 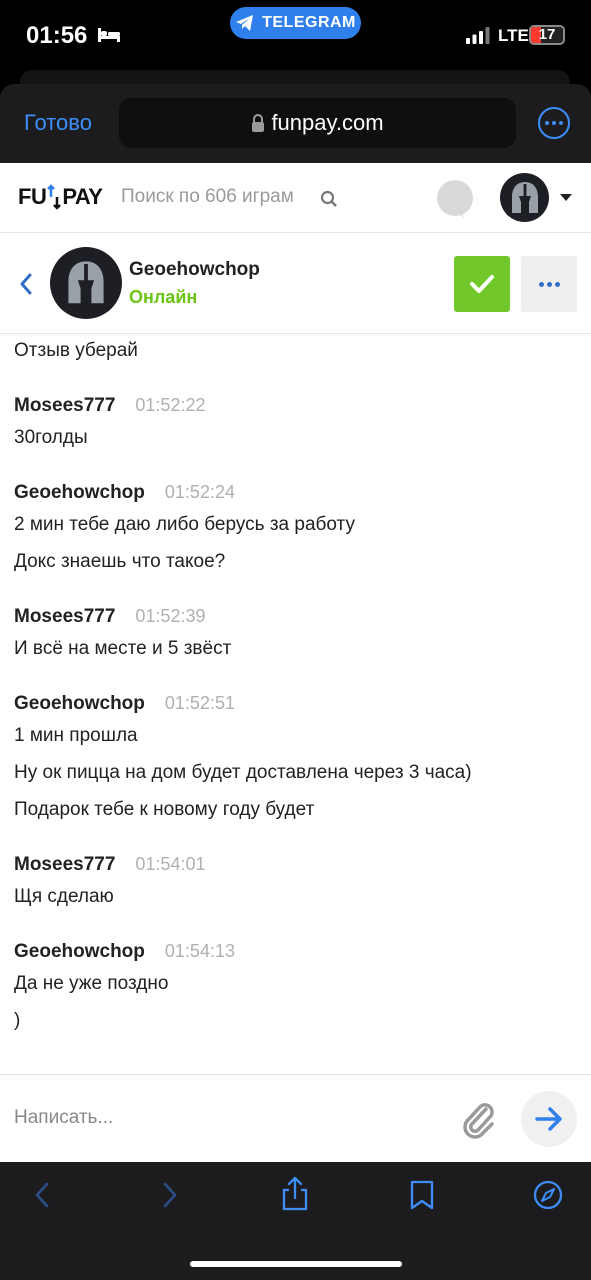 What do you see at coordinates (329, 199) in the screenshot?
I see `search-icon` at bounding box center [329, 199].